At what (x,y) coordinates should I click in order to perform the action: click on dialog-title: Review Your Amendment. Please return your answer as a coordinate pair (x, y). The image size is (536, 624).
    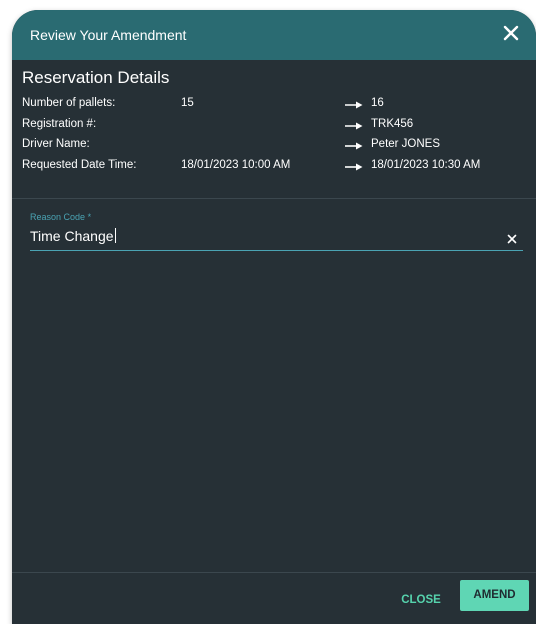
    Looking at the image, I should click on (108, 35).